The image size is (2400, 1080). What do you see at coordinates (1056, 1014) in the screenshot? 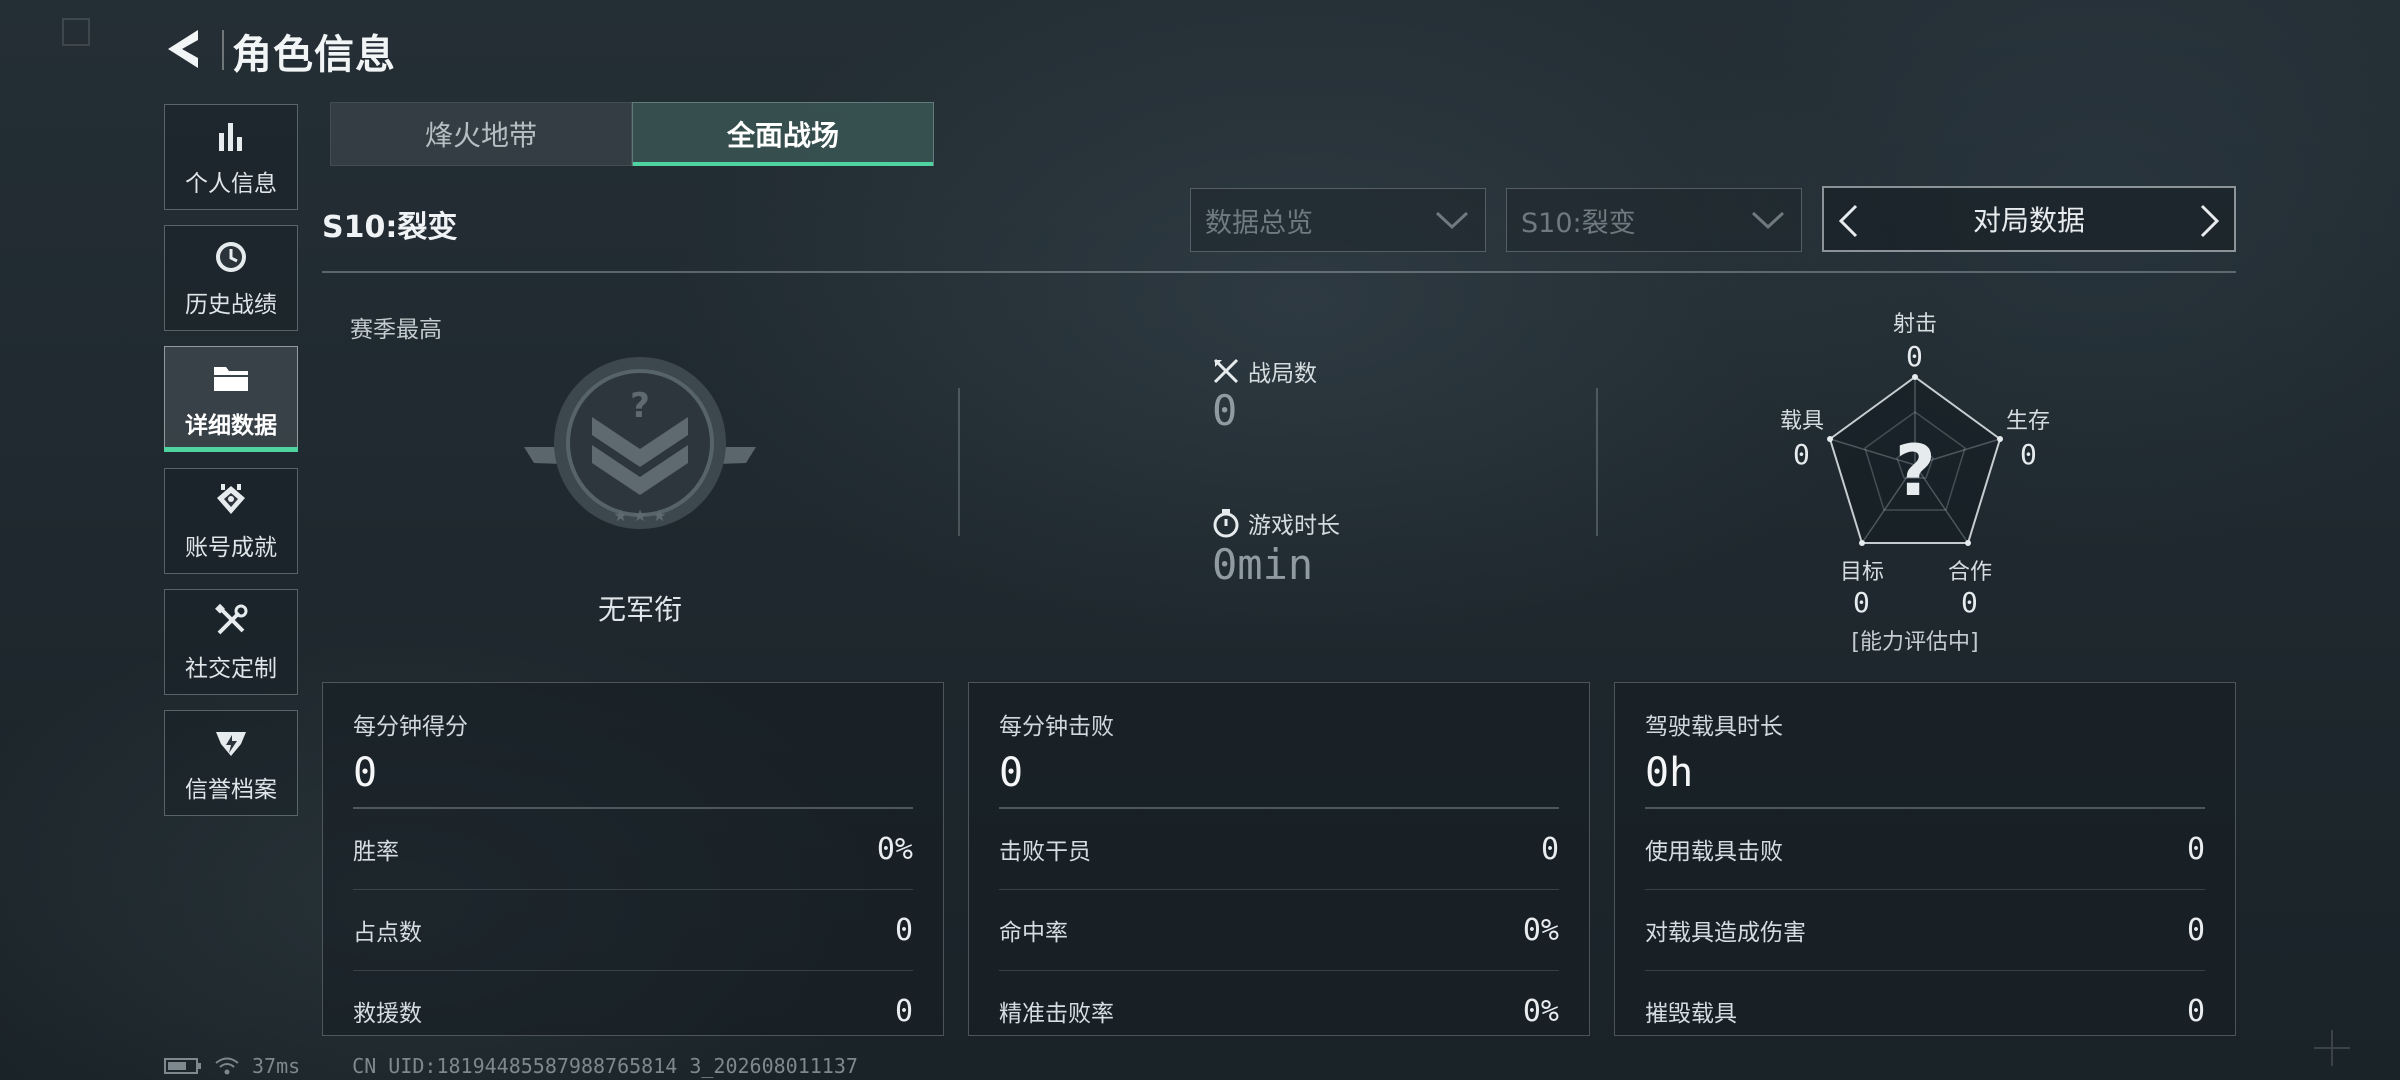
I see `row-label: 精准击败率` at bounding box center [1056, 1014].